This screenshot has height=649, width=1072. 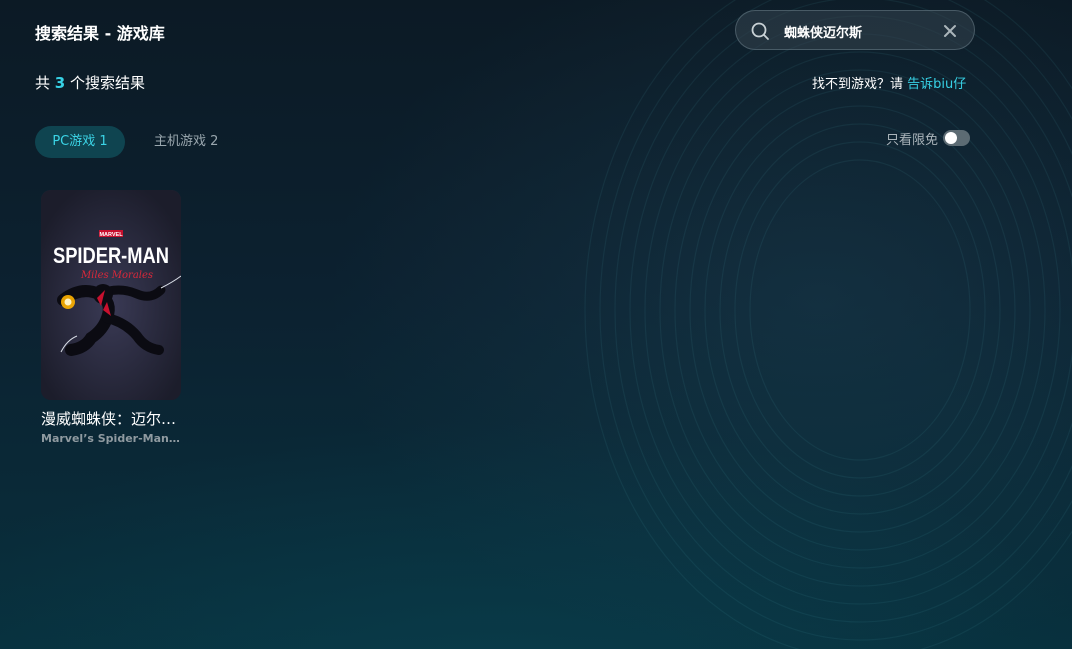 What do you see at coordinates (80, 142) in the screenshot?
I see `tab-pc-games: PC游戏 1` at bounding box center [80, 142].